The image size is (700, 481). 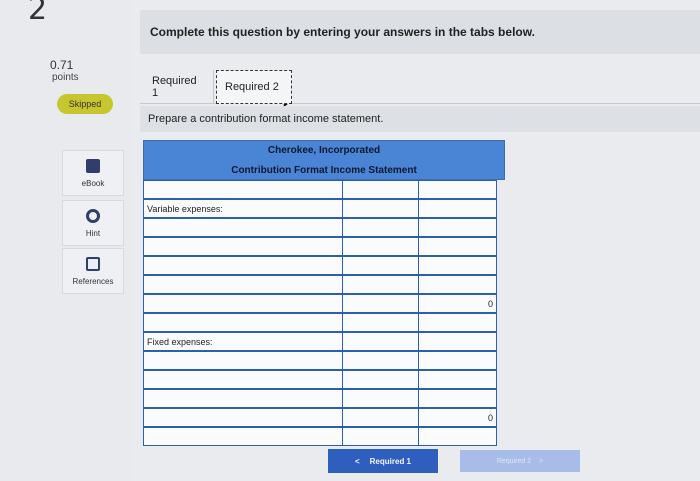 What do you see at coordinates (254, 87) in the screenshot?
I see `tab-required-2: Required 2` at bounding box center [254, 87].